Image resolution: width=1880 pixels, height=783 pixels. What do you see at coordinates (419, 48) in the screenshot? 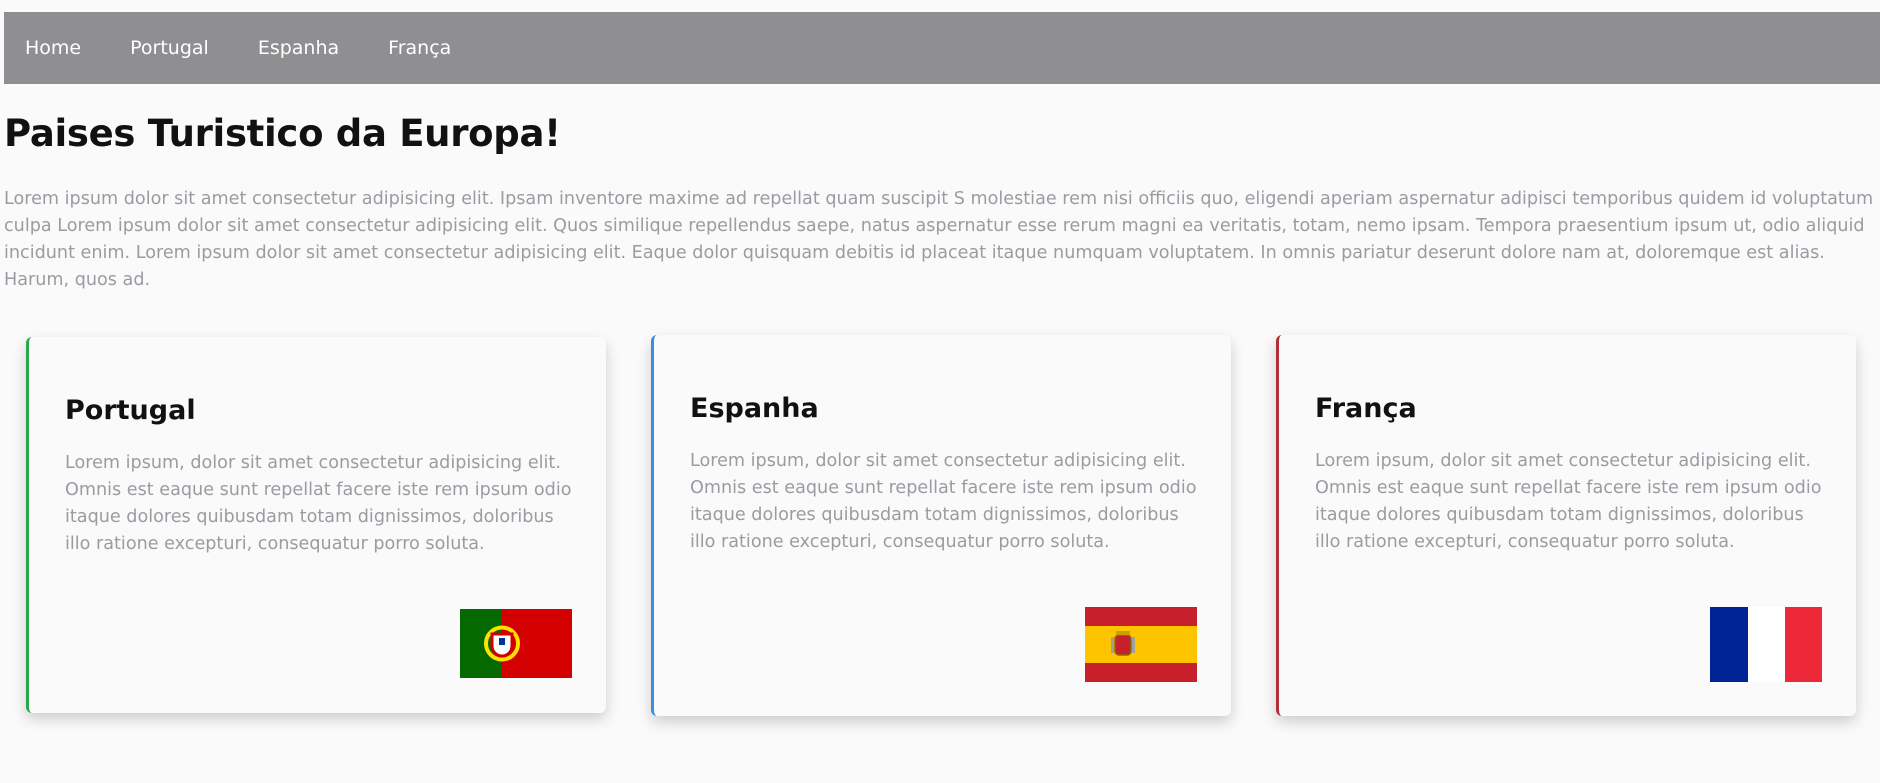
I see `nav-link-franca: França` at bounding box center [419, 48].